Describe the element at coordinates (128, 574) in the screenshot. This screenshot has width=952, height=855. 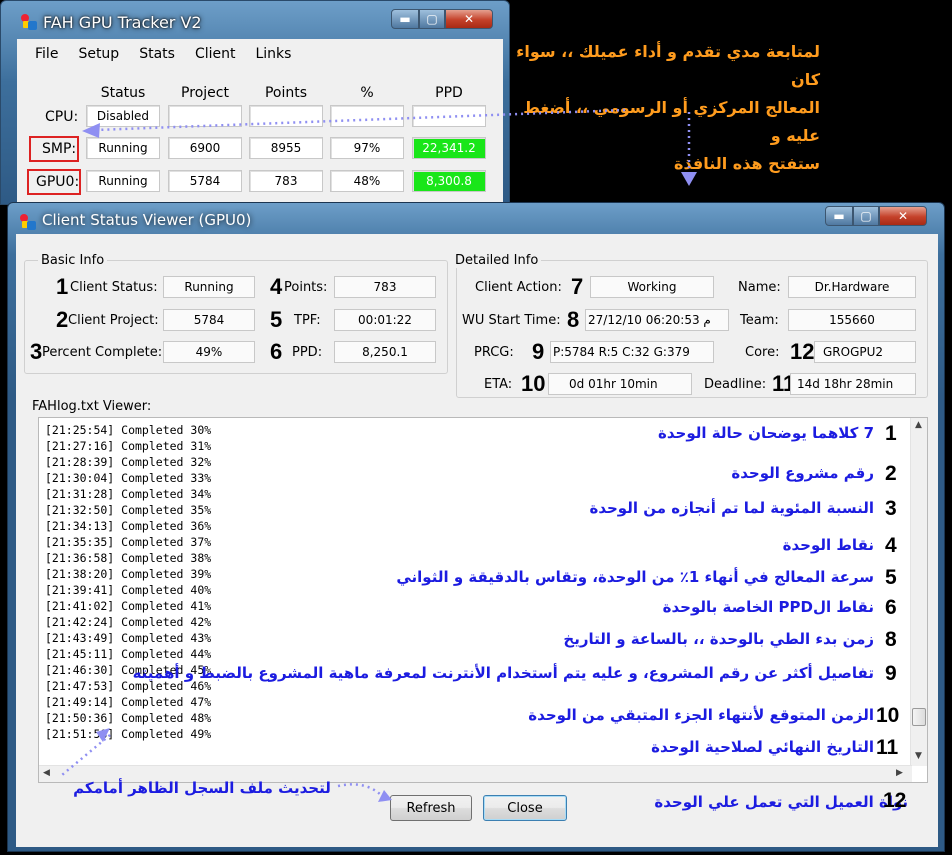
I see `log-line: [21:38:20] Completed 39%` at that location.